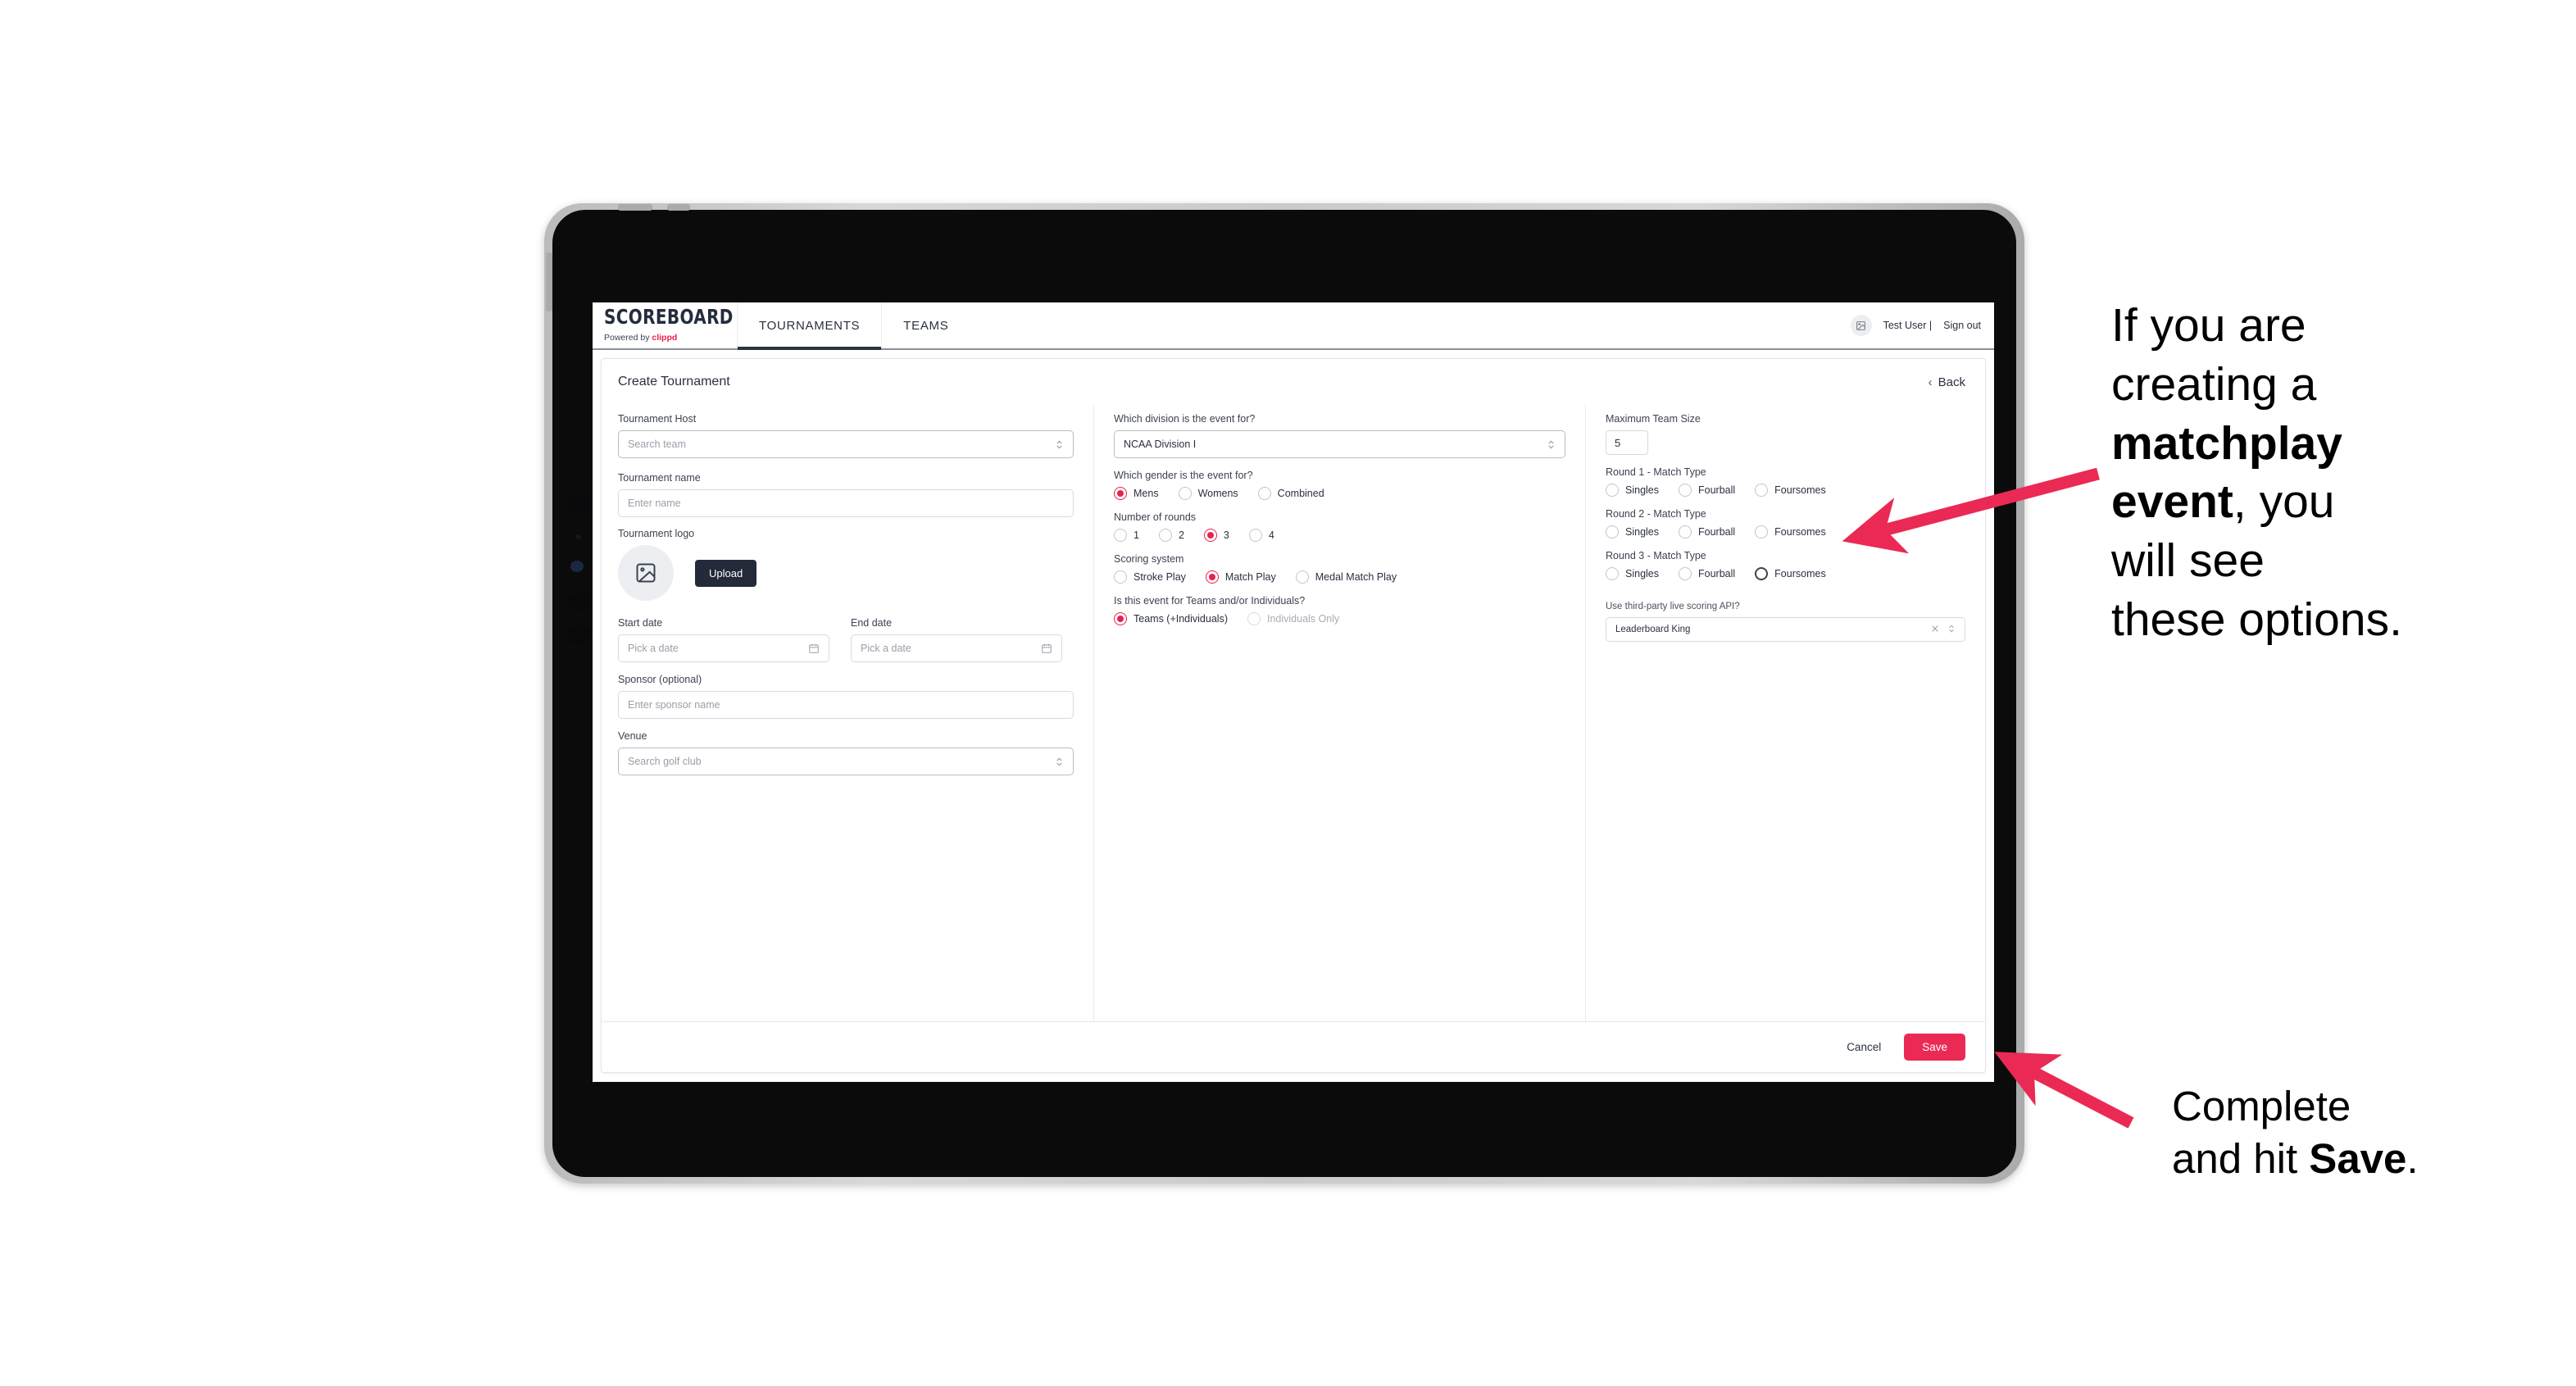 This screenshot has height=1386, width=2576. Describe the element at coordinates (1183, 475) in the screenshot. I see `gender-label: Which gender is the event for?` at that location.